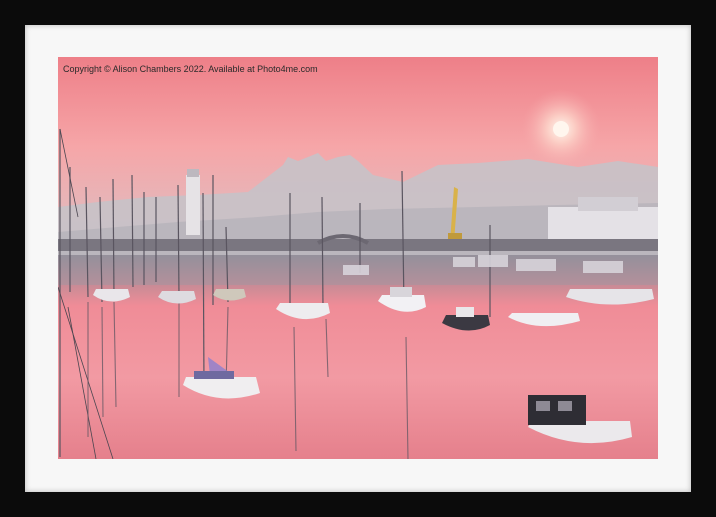  I want to click on pier, so click(358, 245).